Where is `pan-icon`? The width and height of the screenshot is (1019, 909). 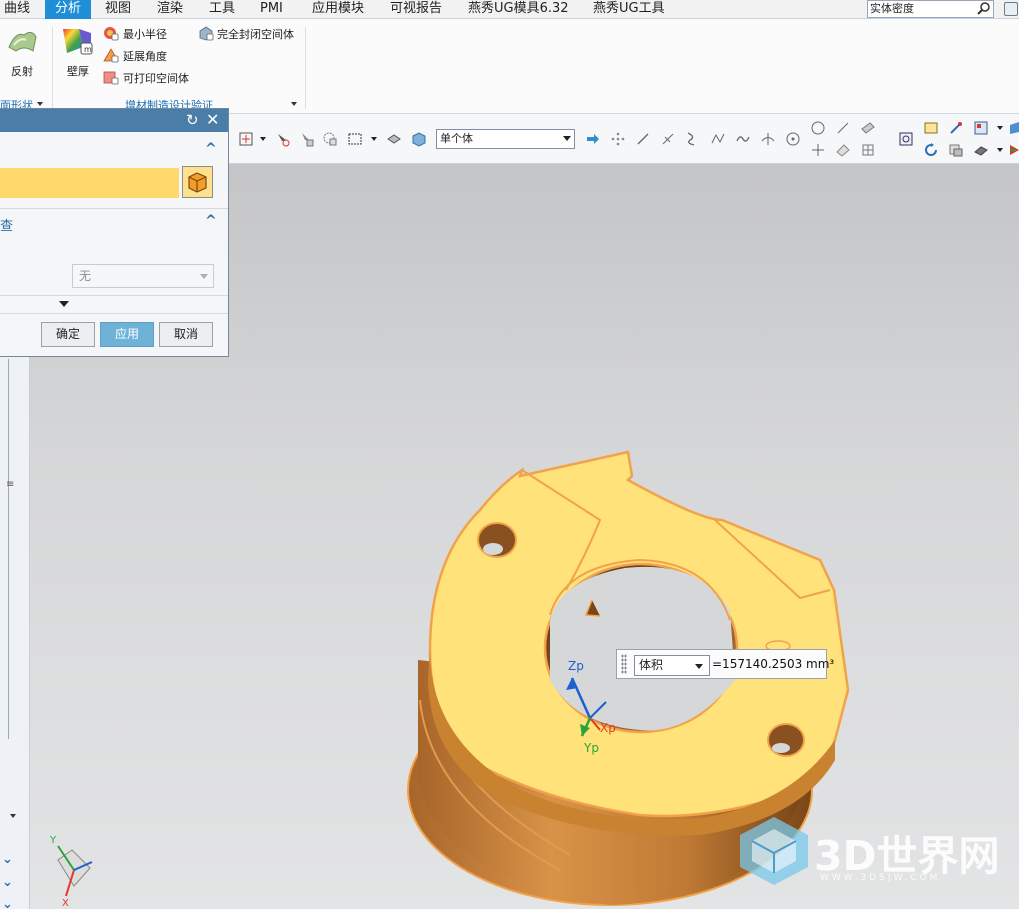
pan-icon is located at coordinates (956, 128).